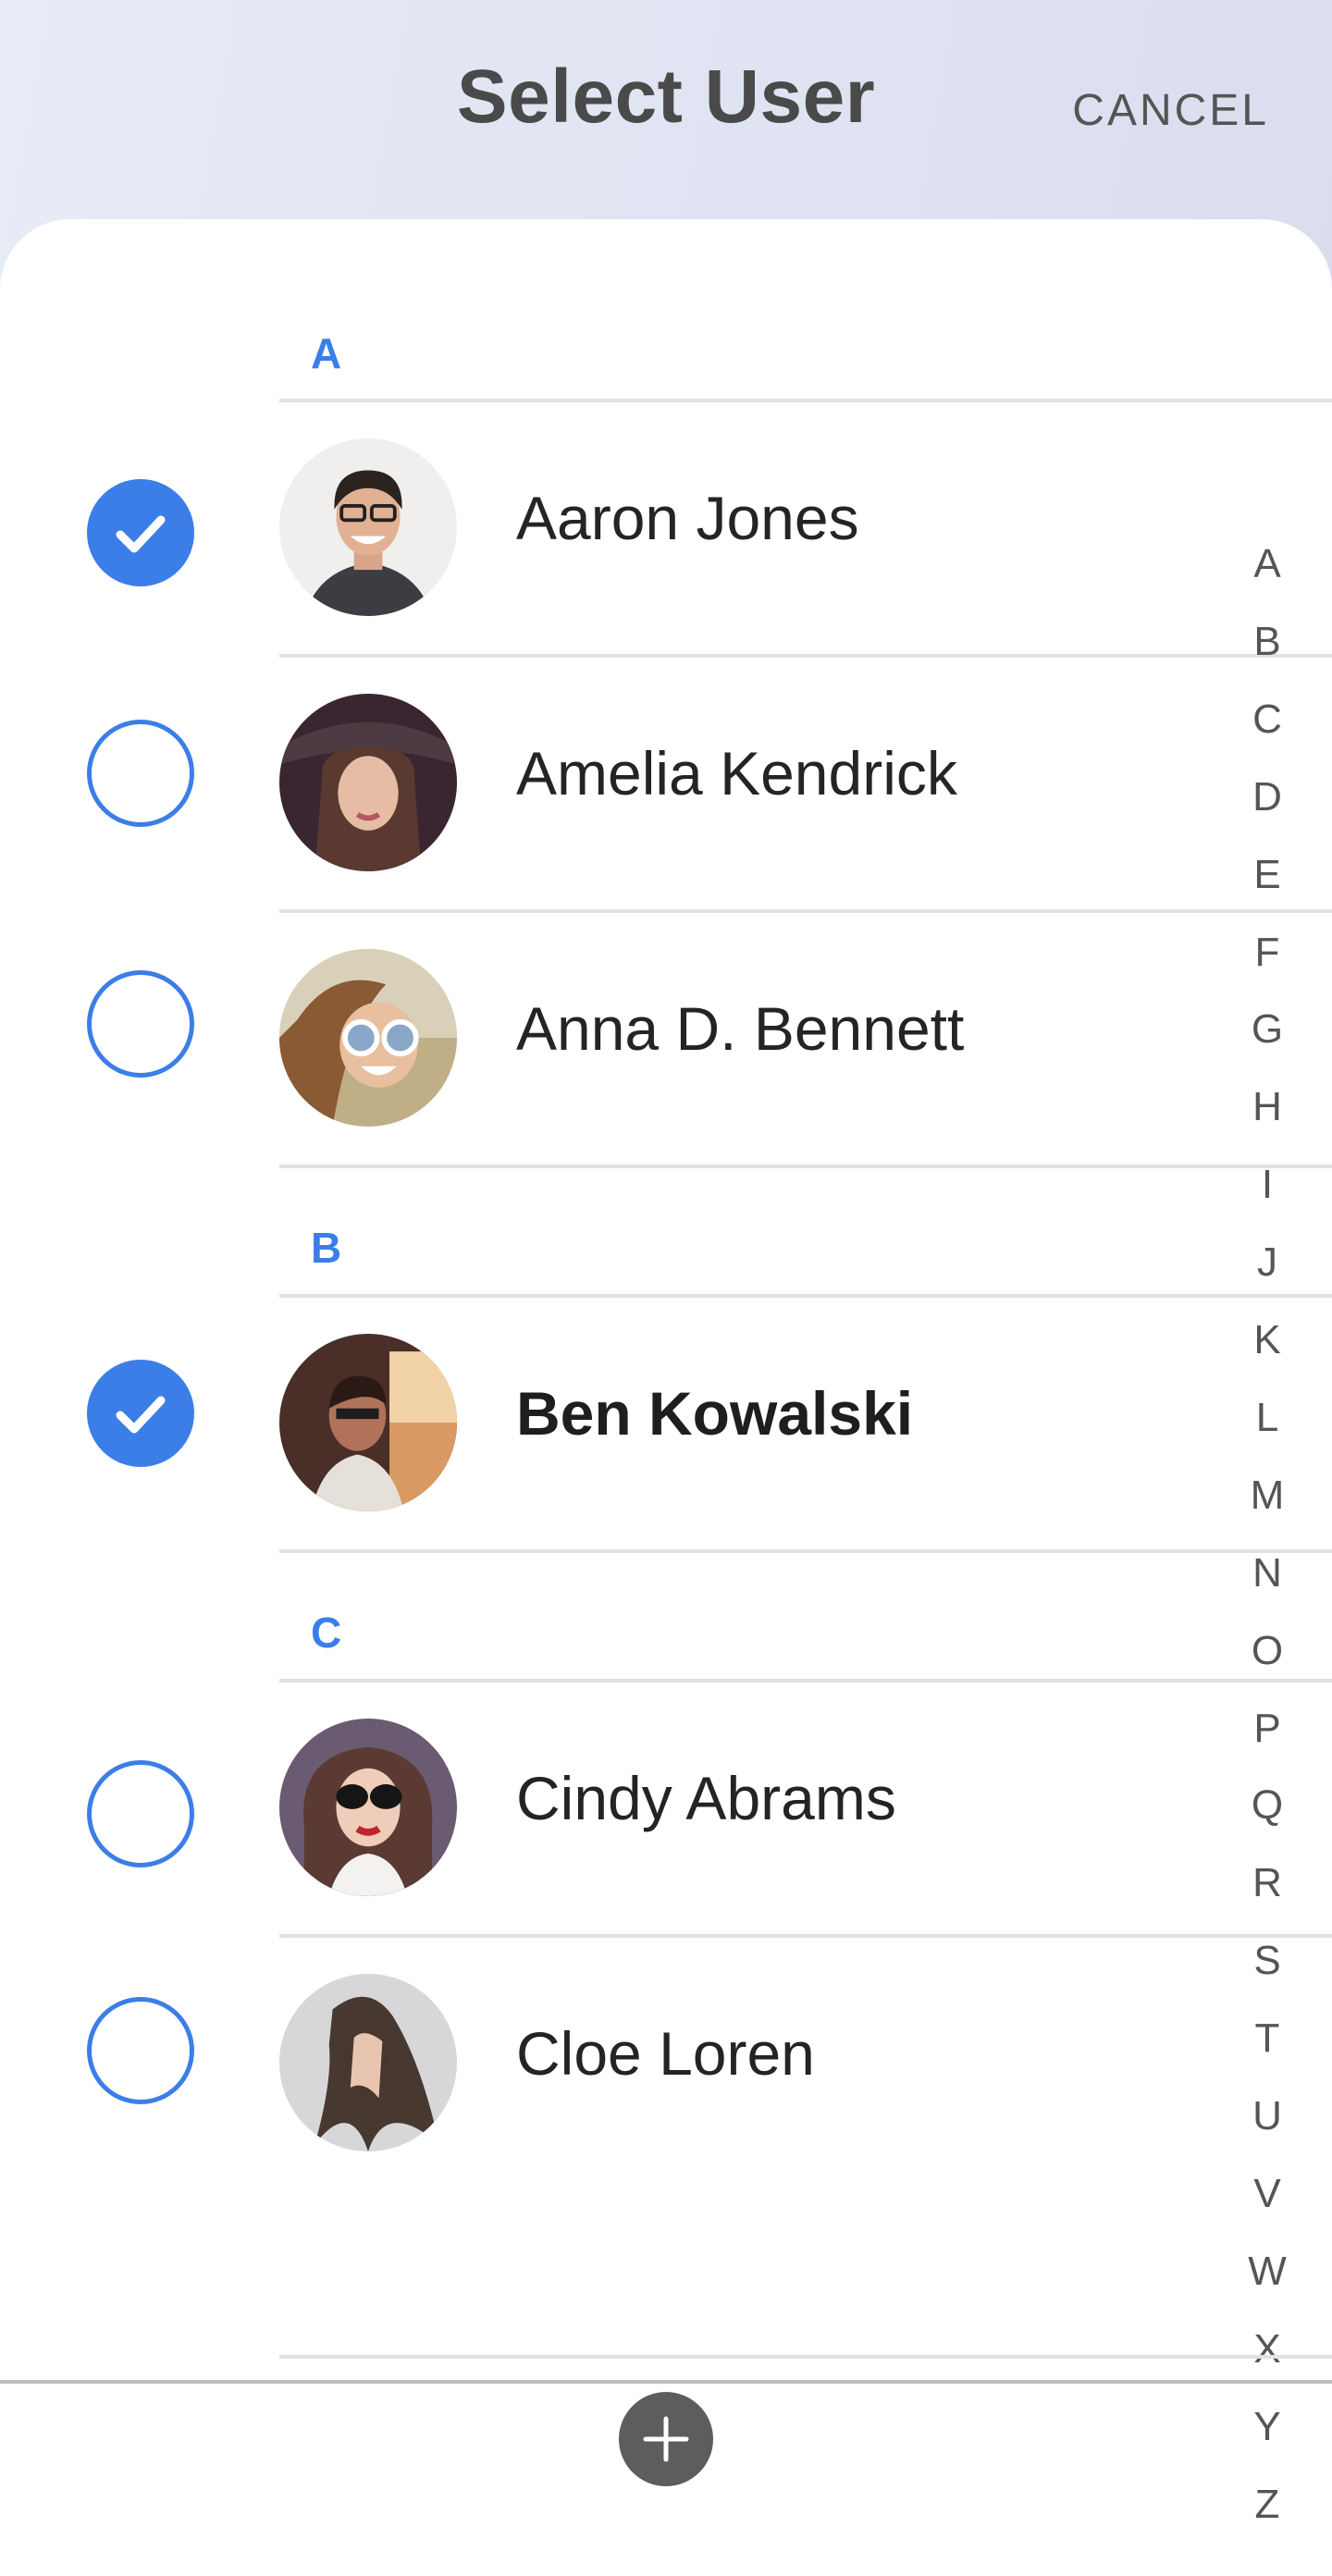 The image size is (1332, 2576). What do you see at coordinates (1170, 110) in the screenshot?
I see `cancel-button: CANCEL` at bounding box center [1170, 110].